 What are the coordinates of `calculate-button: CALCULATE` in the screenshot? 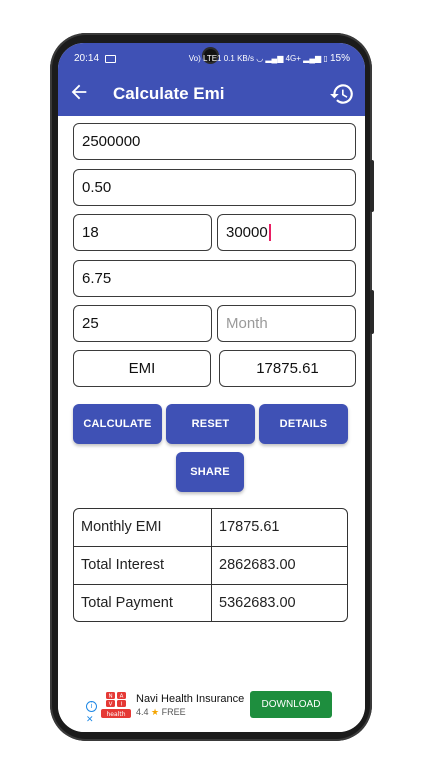 It's located at (117, 424).